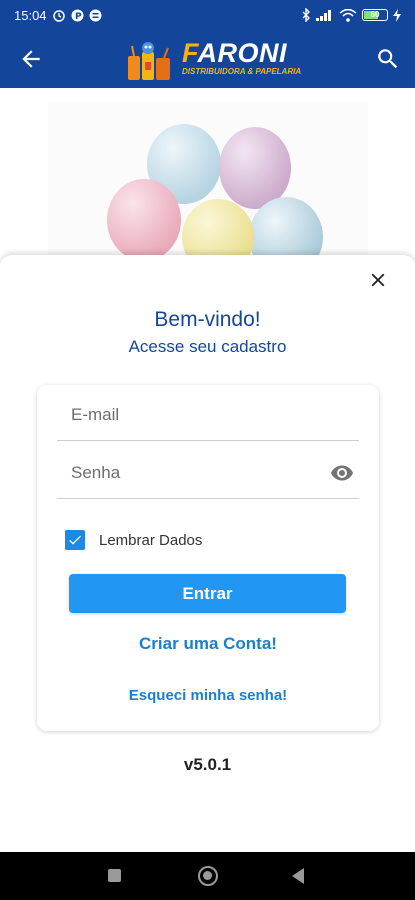 The height and width of the screenshot is (900, 415). I want to click on p-icon: P, so click(77, 15).